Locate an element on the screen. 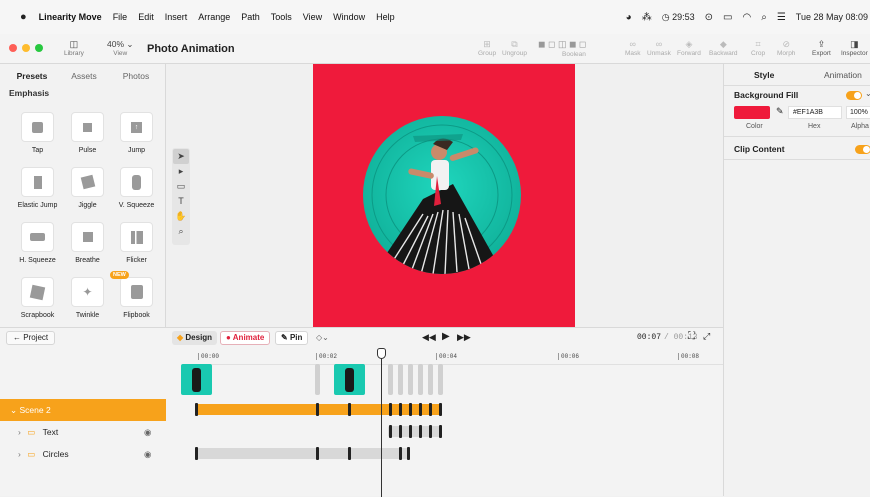 The width and height of the screenshot is (870, 497). menu-help: Help is located at coordinates (385, 17).